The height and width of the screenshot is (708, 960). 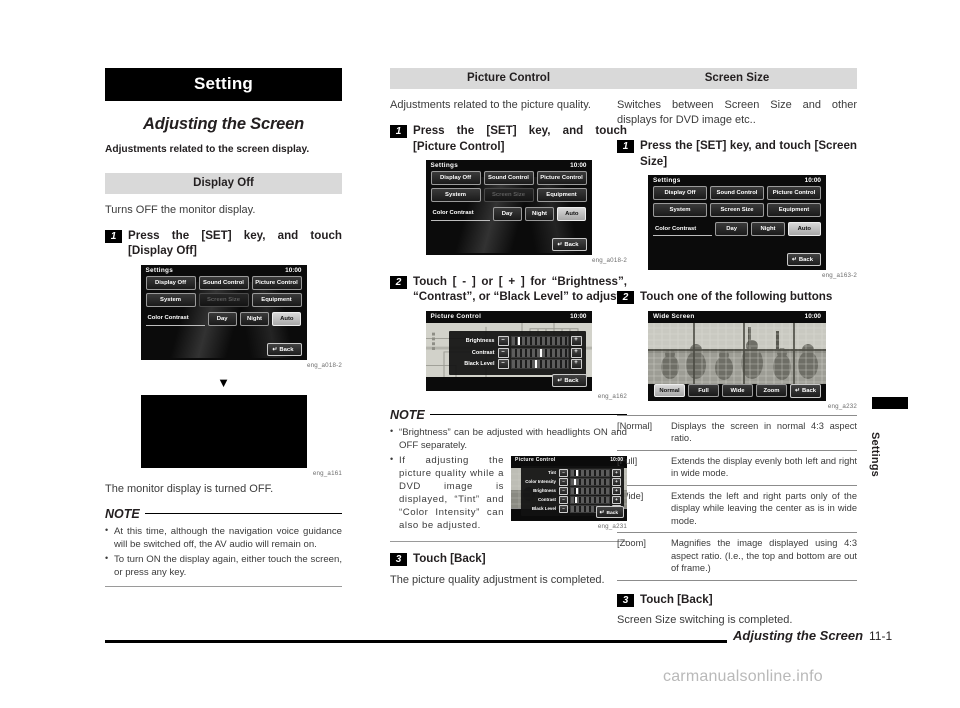 I want to click on footer-page-number: 11-1, so click(x=881, y=636).